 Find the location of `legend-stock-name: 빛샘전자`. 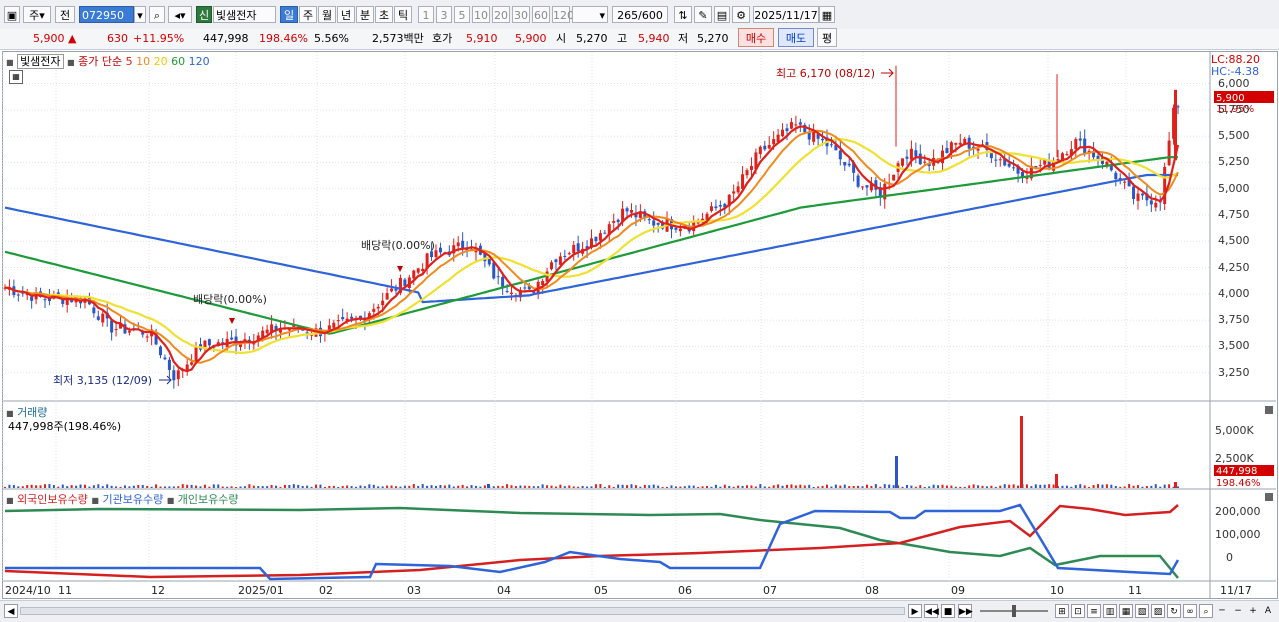

legend-stock-name: 빛샘전자 is located at coordinates (40, 61).